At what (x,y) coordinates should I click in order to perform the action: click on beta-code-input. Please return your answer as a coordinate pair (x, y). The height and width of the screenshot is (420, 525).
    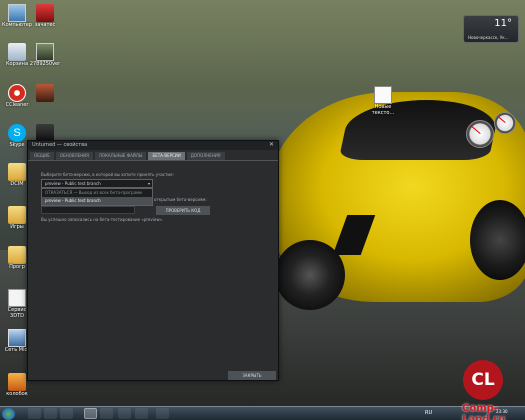
    Looking at the image, I should click on (88, 210).